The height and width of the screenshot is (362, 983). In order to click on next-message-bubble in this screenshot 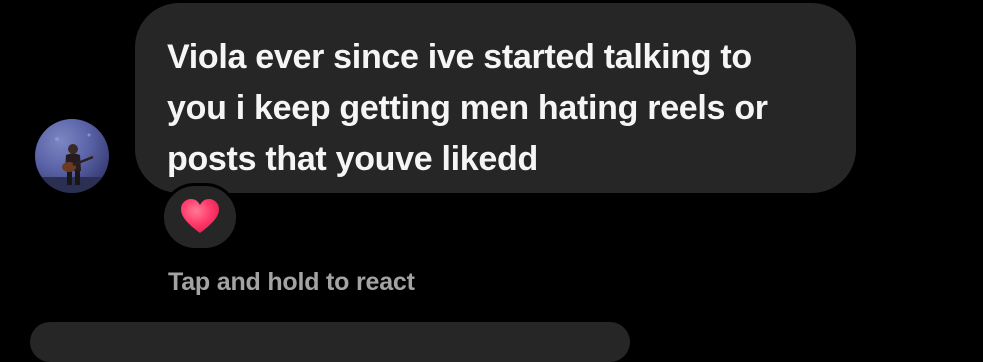, I will do `click(330, 342)`.